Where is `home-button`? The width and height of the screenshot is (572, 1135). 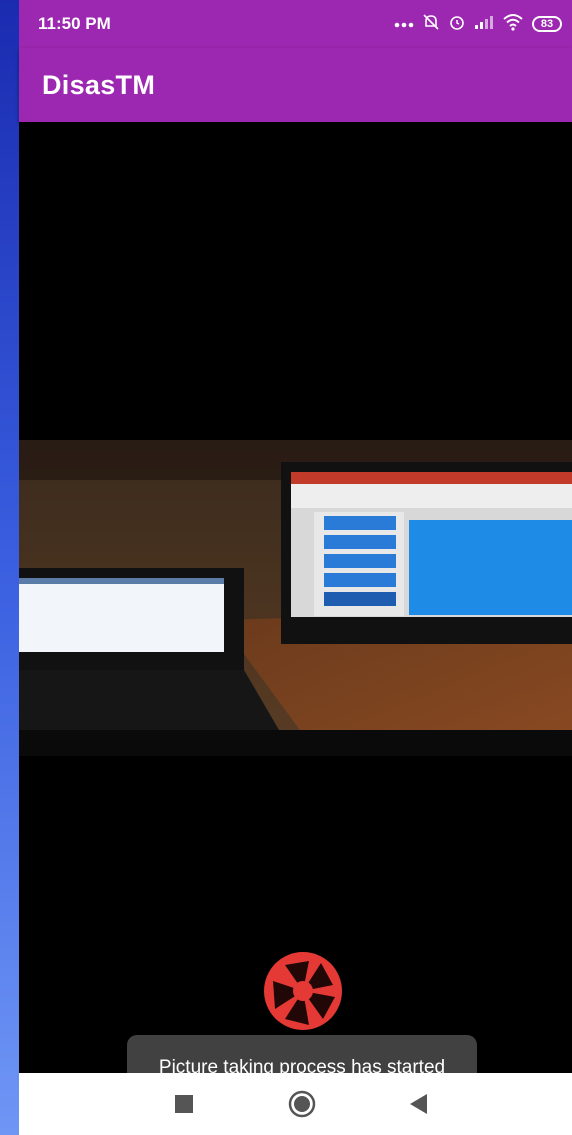 home-button is located at coordinates (302, 1104).